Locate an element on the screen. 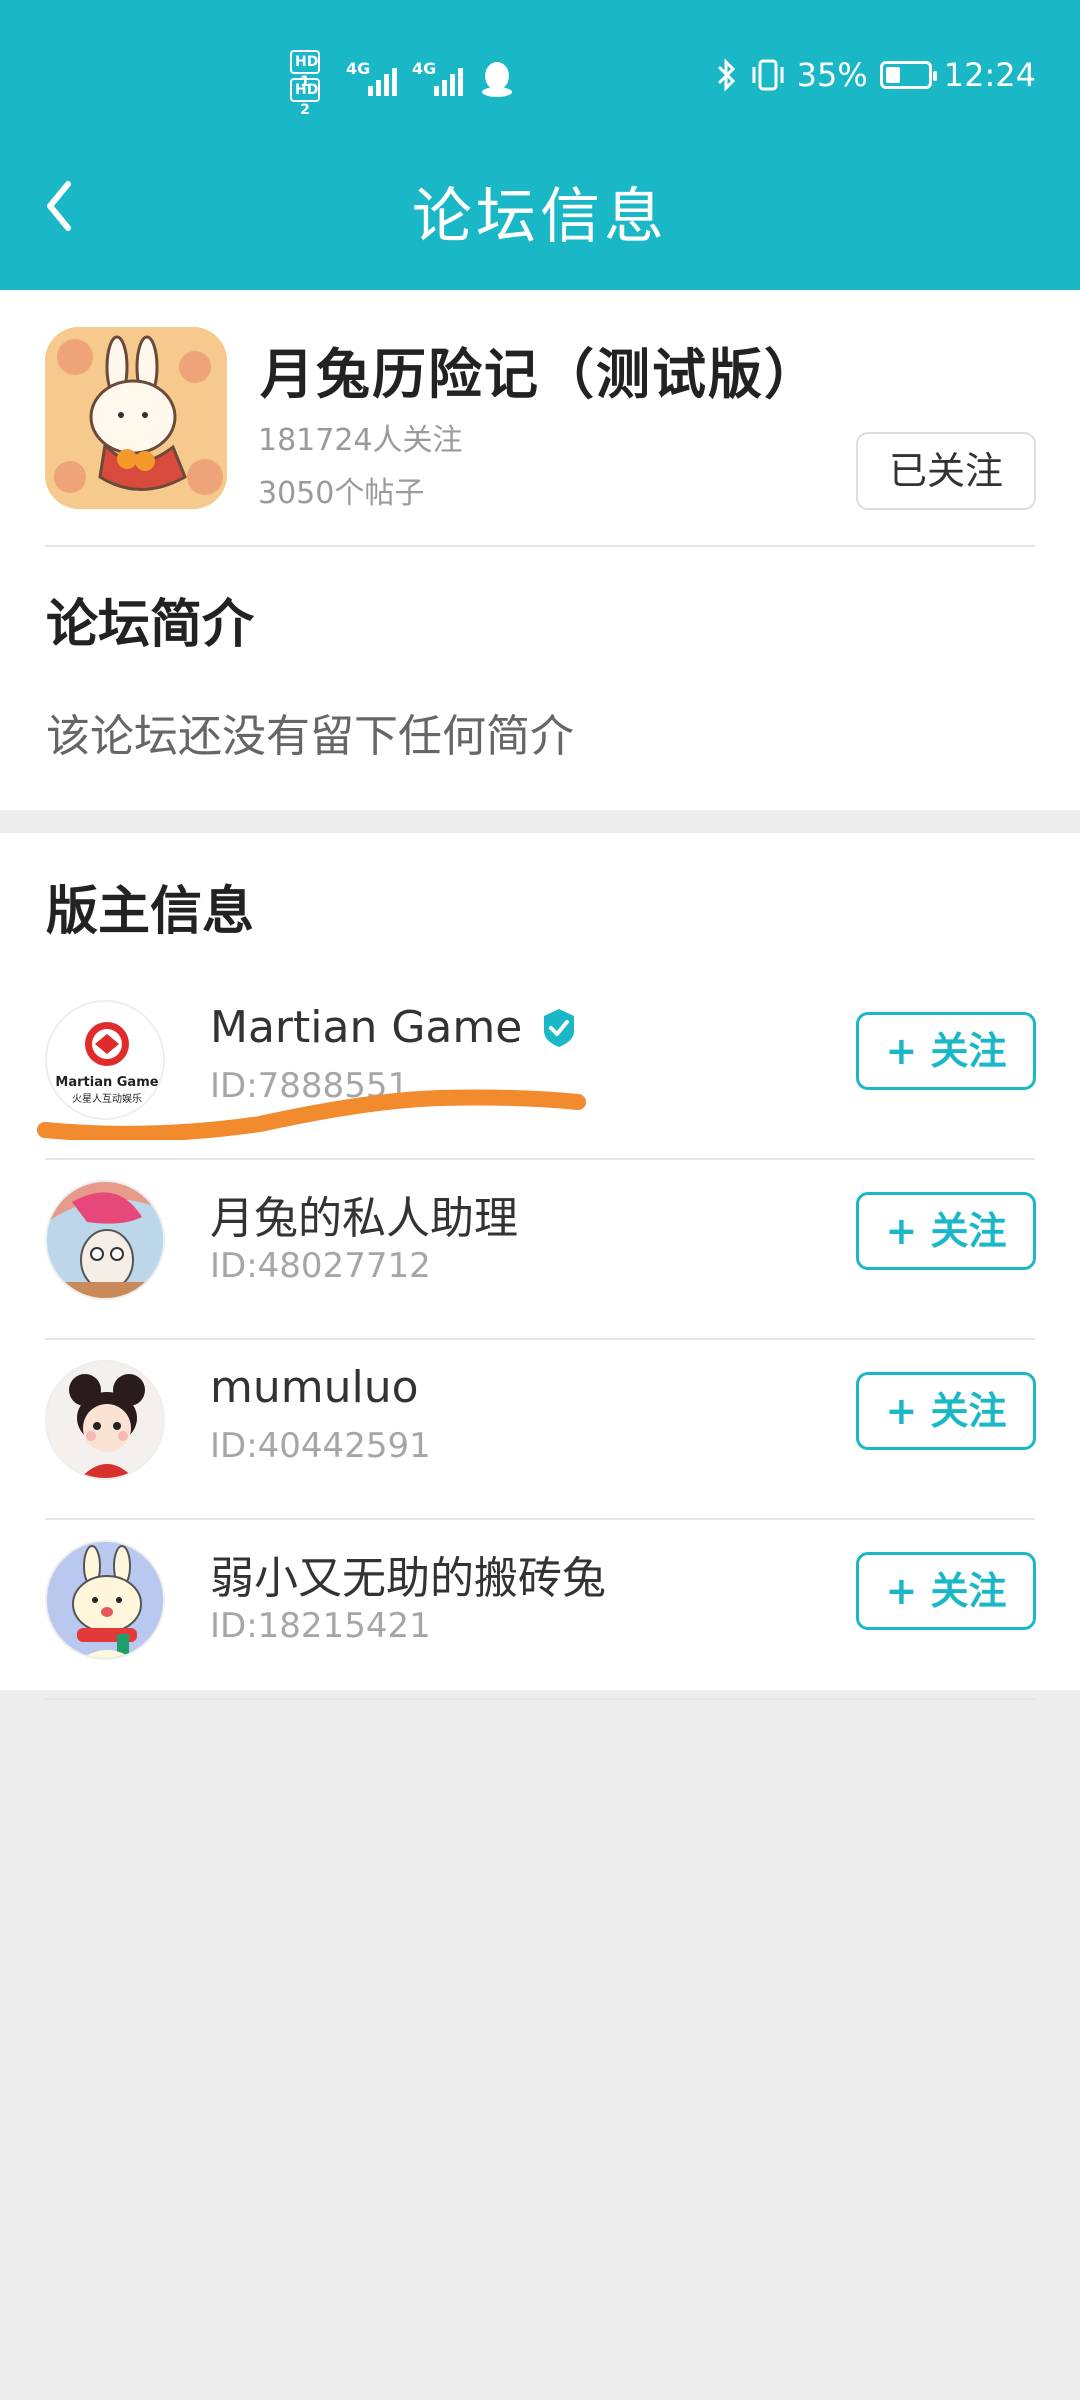 The image size is (1080, 2400). forum-app-icon is located at coordinates (136, 418).